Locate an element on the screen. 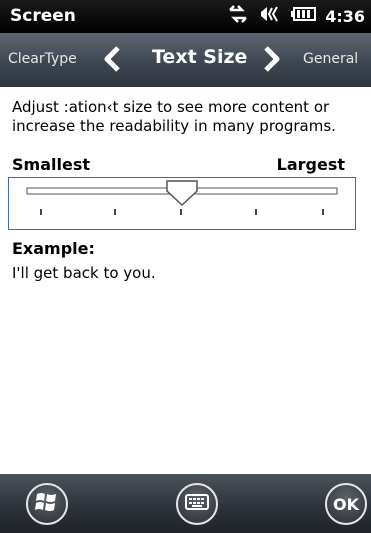 The height and width of the screenshot is (533, 371). chevron-left-icon is located at coordinates (112, 61).